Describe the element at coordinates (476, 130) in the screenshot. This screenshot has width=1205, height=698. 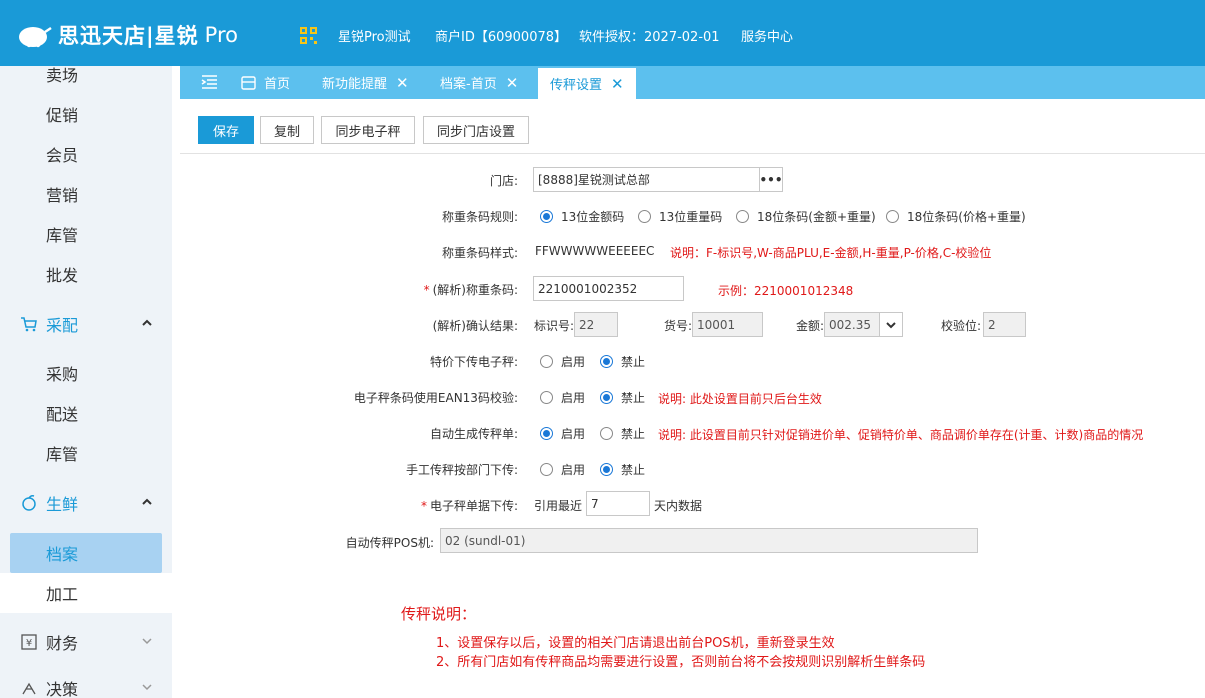
I see `sync-store-button: 同步门店设置` at that location.